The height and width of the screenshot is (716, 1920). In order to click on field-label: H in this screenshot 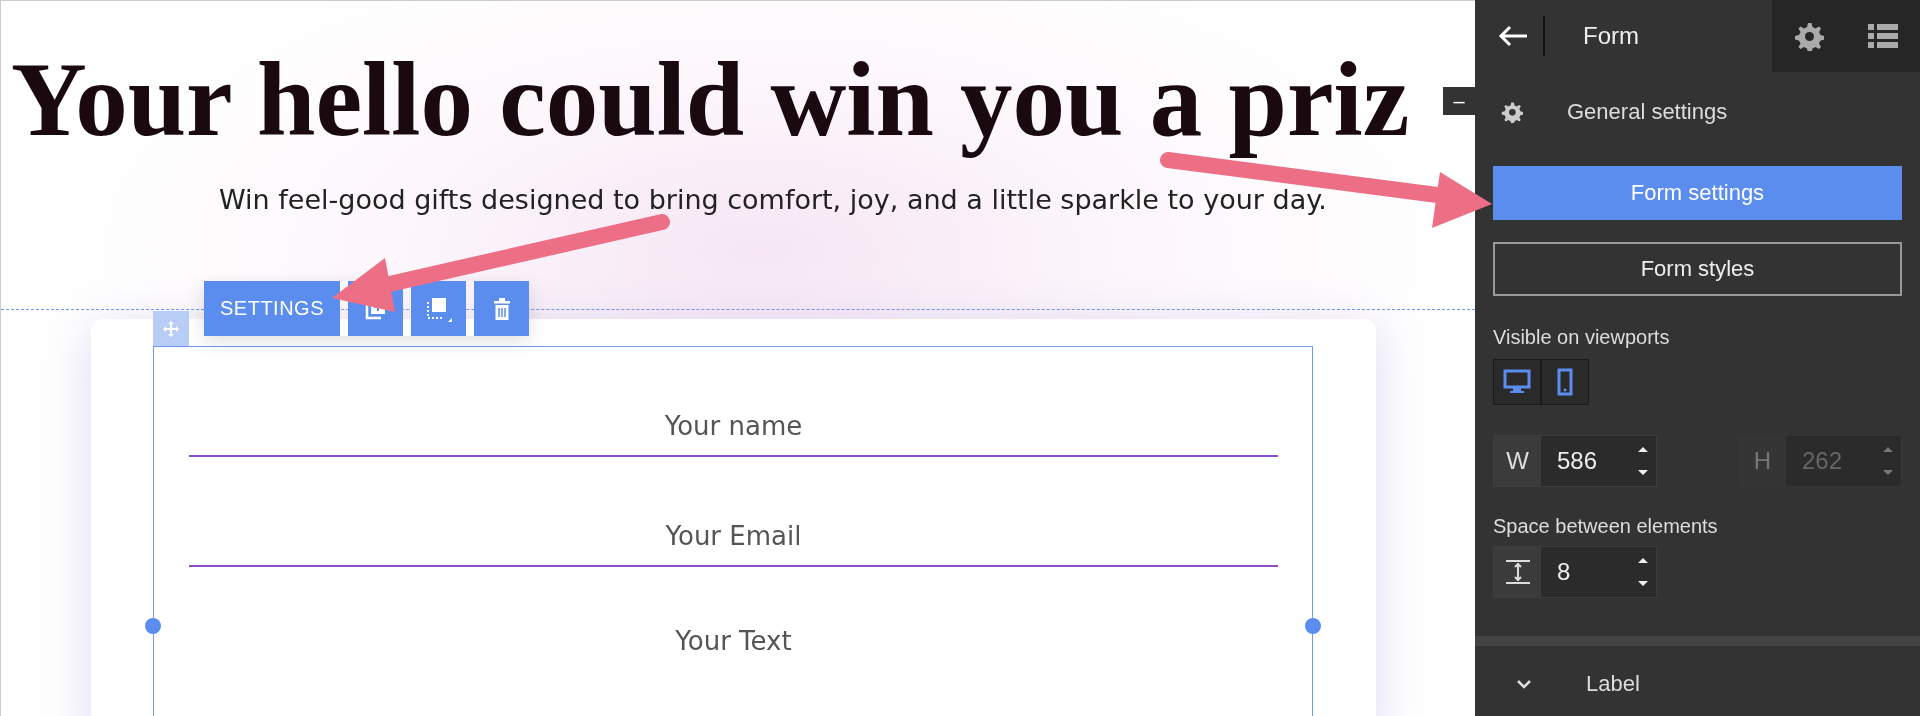, I will do `click(1762, 461)`.